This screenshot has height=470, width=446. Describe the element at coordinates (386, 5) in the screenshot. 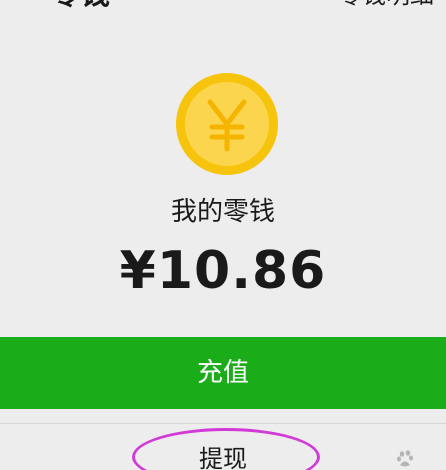

I see `transaction-details-link: 零钱明细` at that location.